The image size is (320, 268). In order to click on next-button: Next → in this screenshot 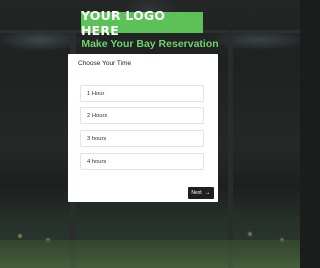, I will do `click(201, 193)`.